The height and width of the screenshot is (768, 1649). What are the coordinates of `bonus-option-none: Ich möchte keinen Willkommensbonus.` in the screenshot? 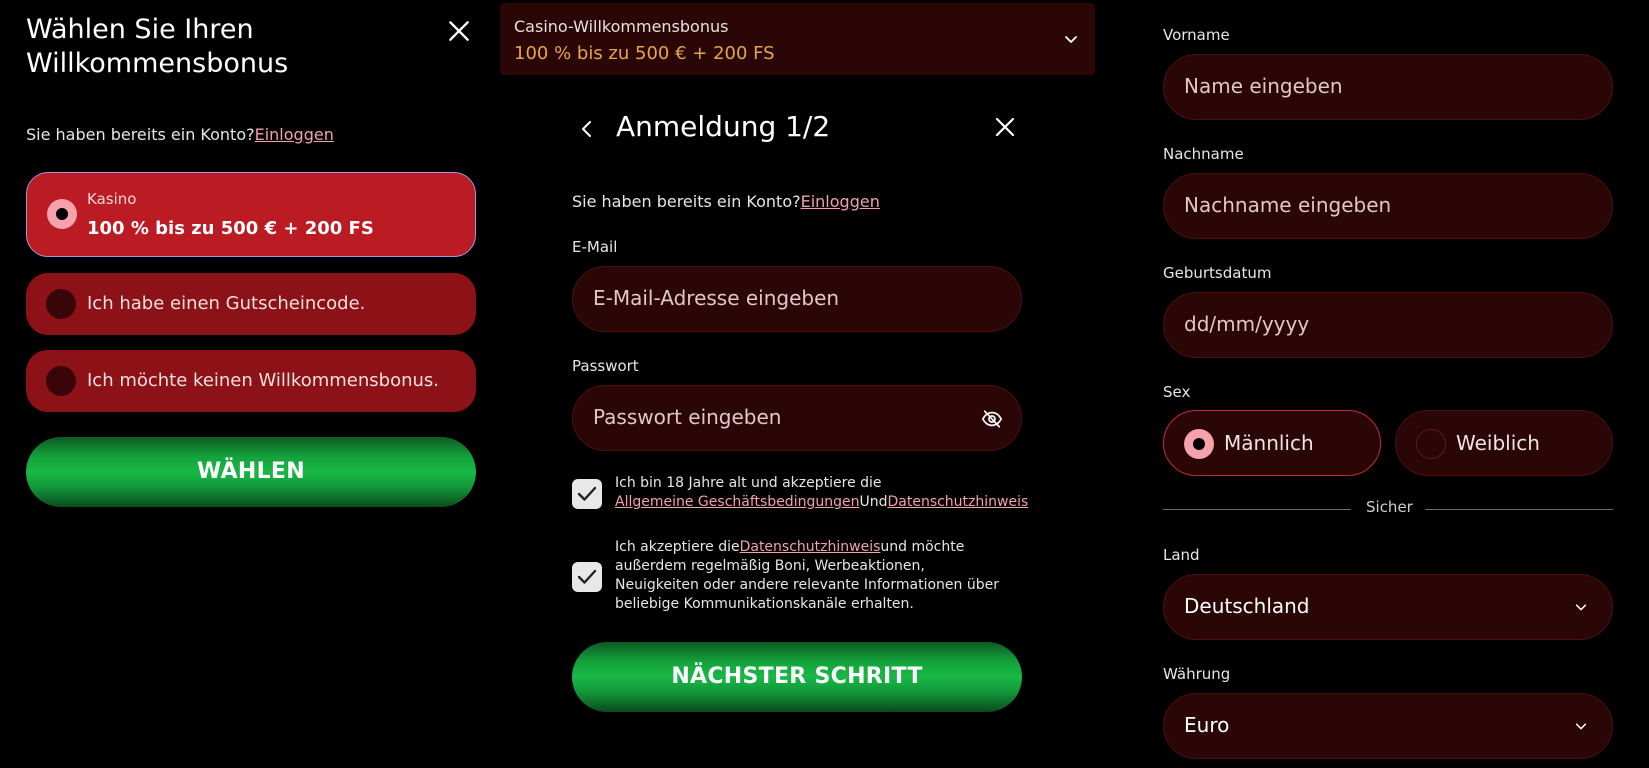 It's located at (251, 381).